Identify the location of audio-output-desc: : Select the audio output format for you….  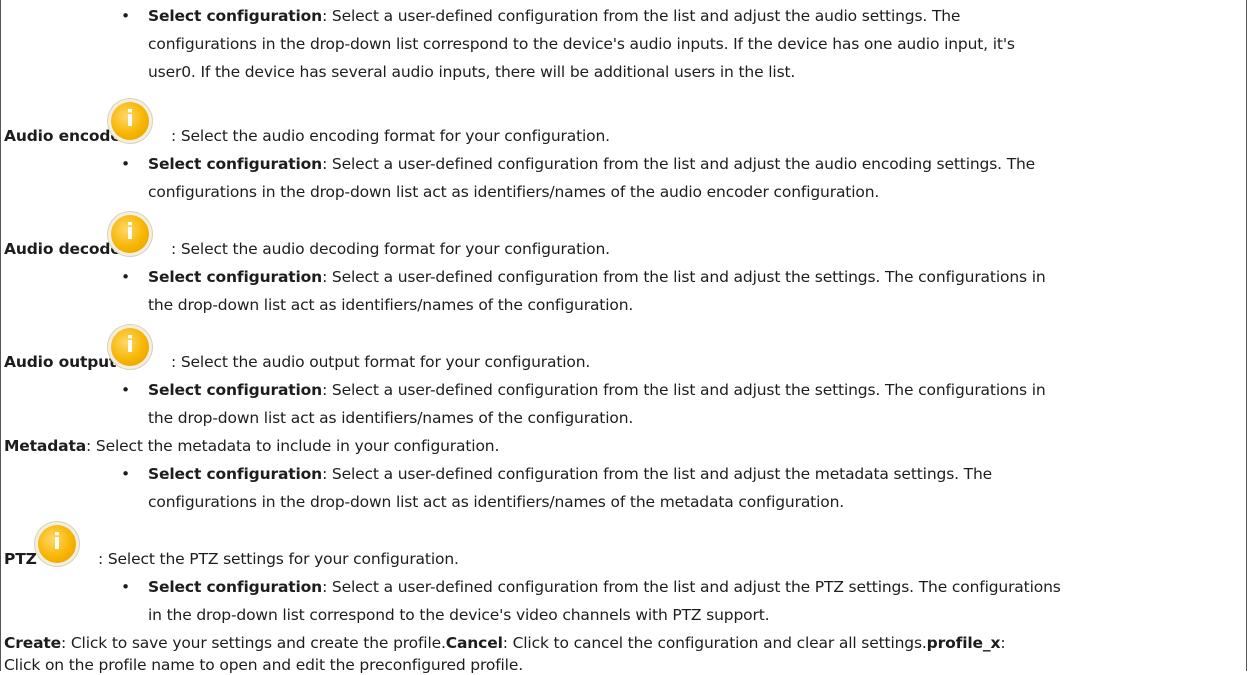
(381, 362).